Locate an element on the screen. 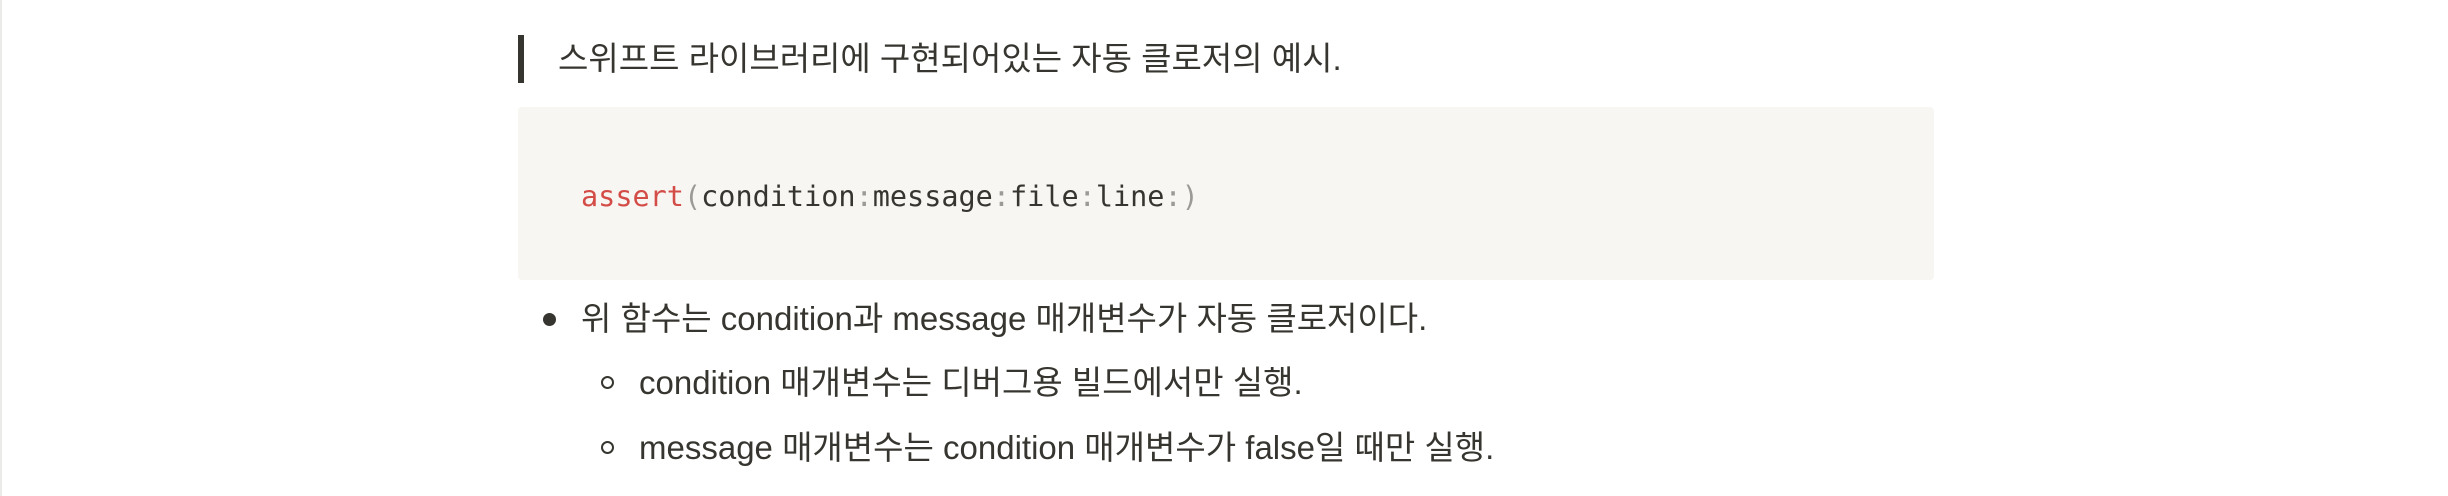 This screenshot has height=496, width=2448. callout-quote: 스위프트 라이브러리에 구현되어있는 자동 클로저의 예시. is located at coordinates (930, 59).